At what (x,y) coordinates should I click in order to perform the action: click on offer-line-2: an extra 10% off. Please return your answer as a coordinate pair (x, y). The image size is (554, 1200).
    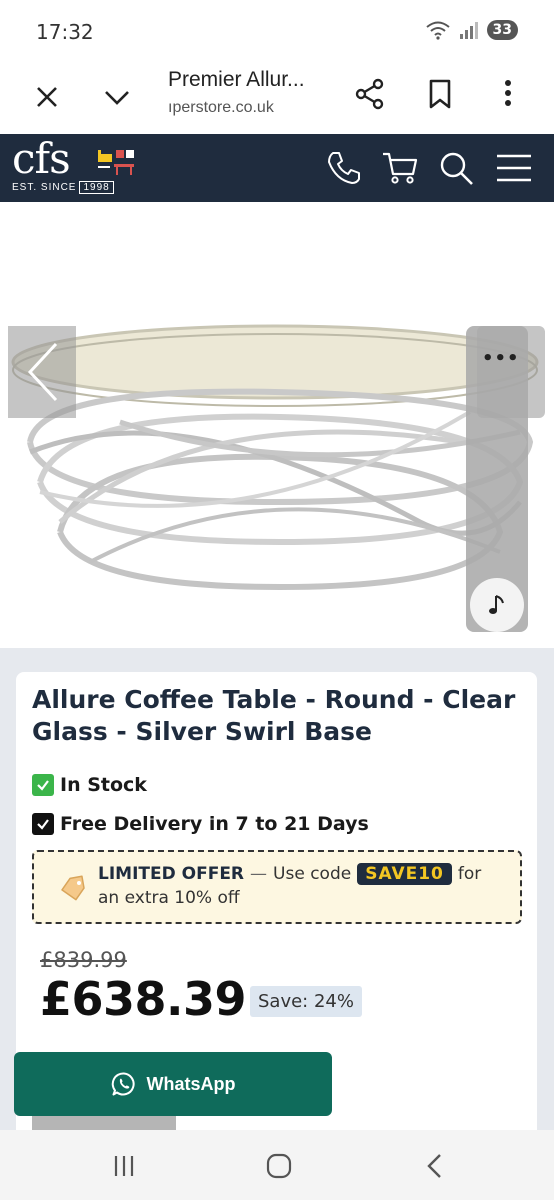
    Looking at the image, I should click on (169, 898).